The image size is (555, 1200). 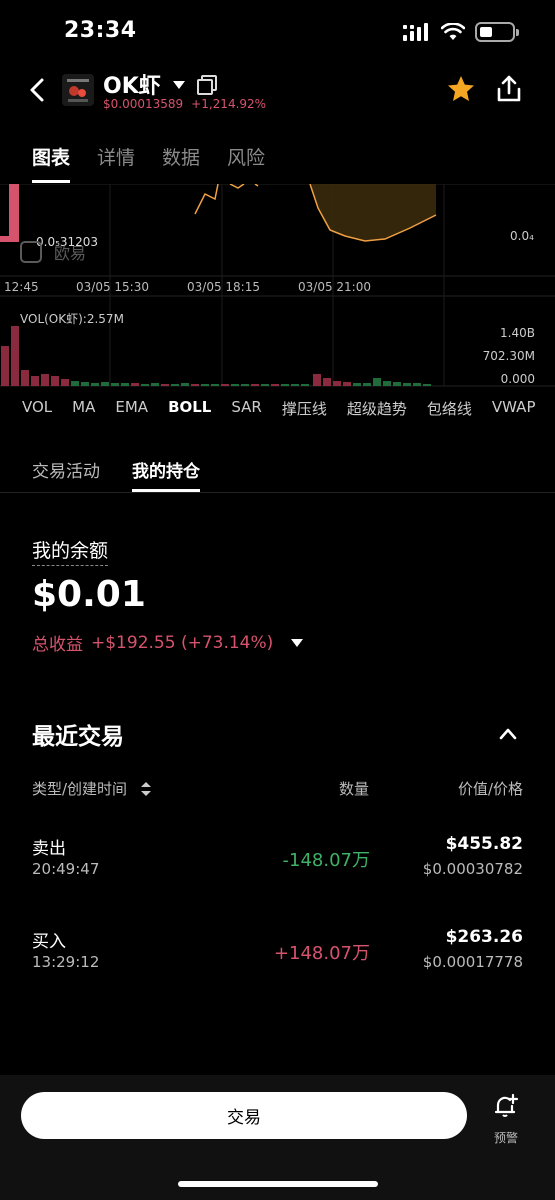 I want to click on sort-icon, so click(x=146, y=788).